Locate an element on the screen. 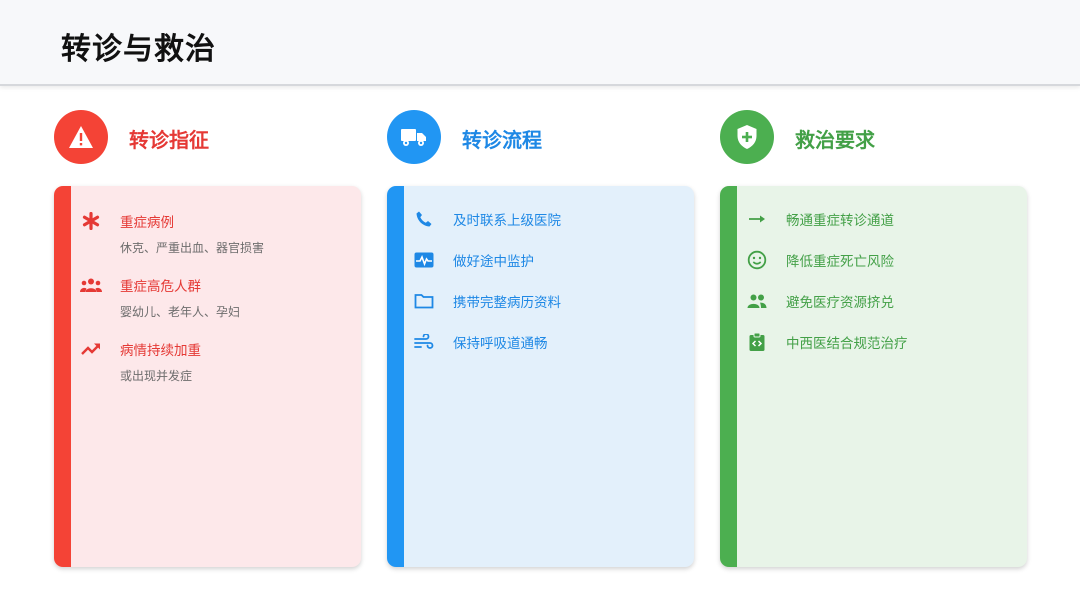  item-title: 重症高危人群 is located at coordinates (160, 287).